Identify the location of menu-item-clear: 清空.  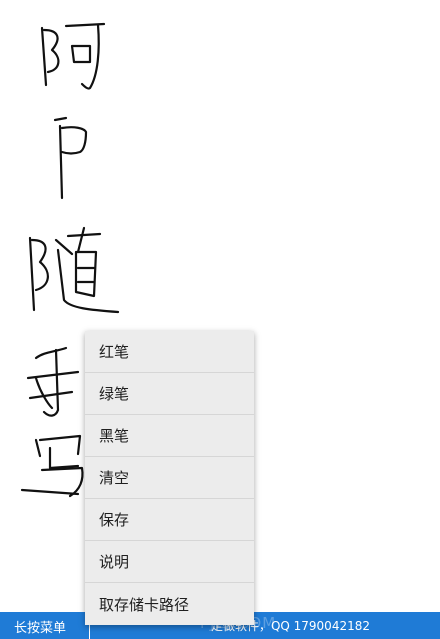
(169, 478).